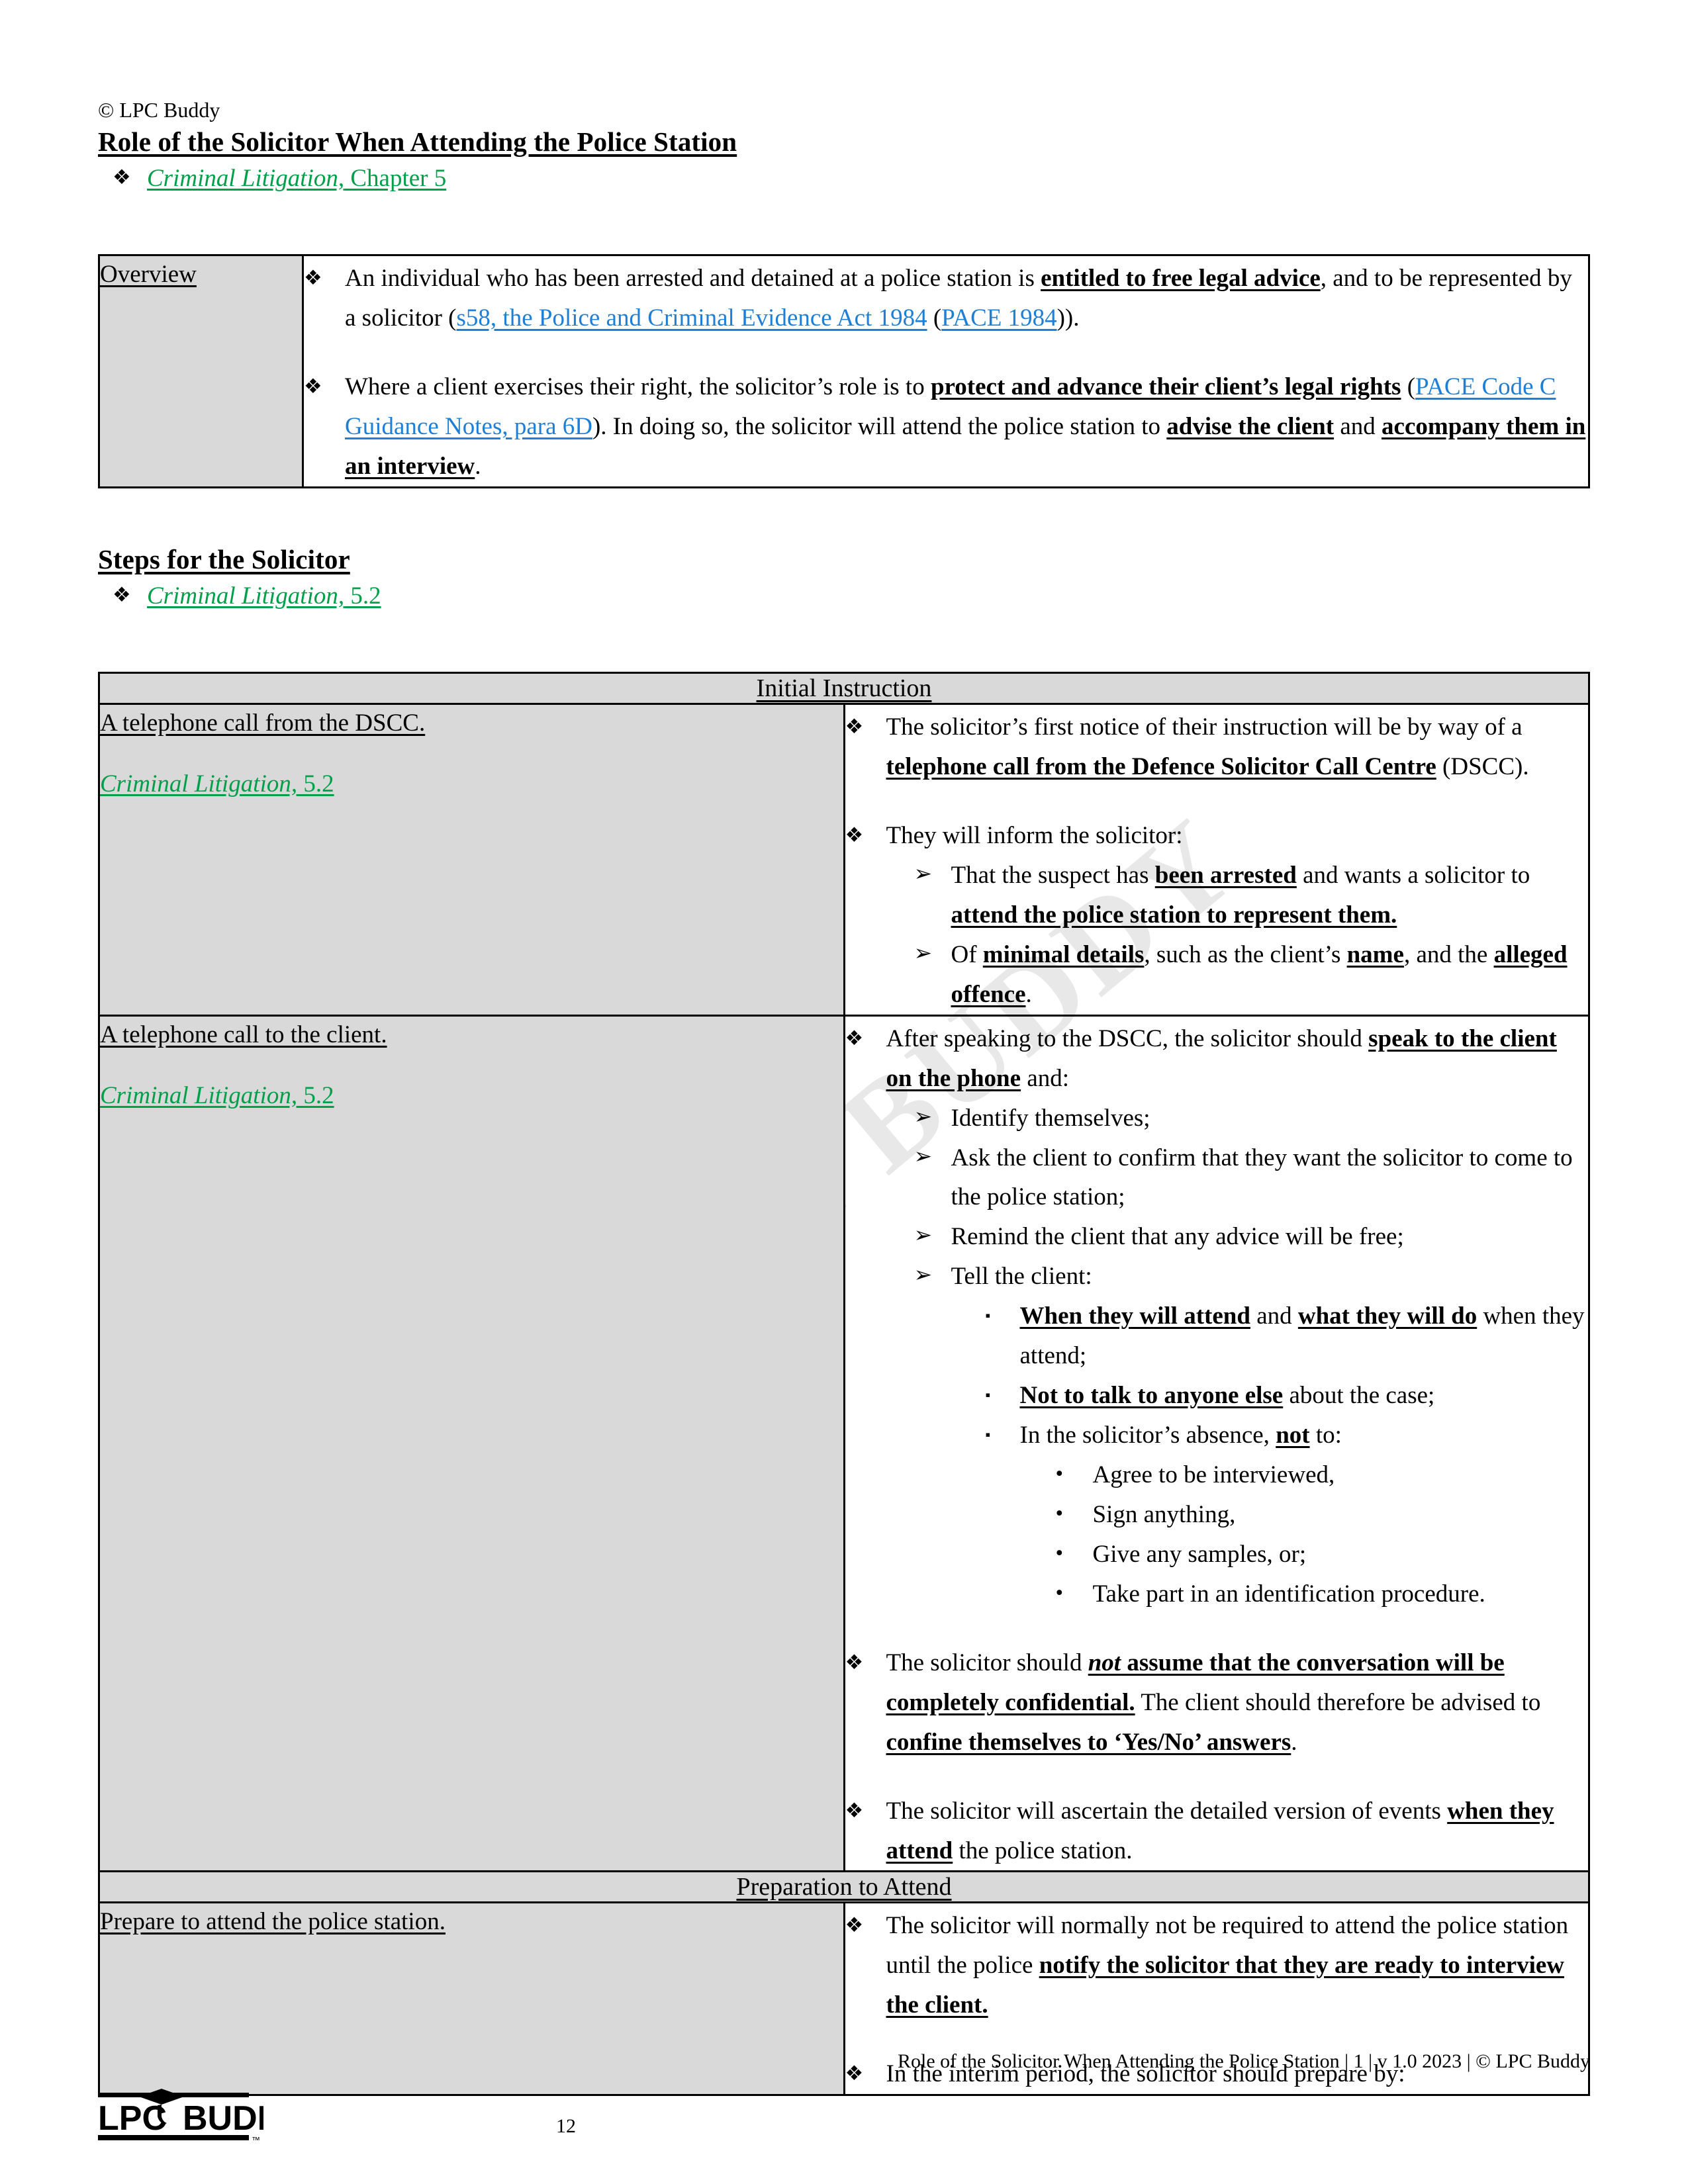 The height and width of the screenshot is (2184, 1688). I want to click on emphasis-bold-underline: entitled to free legal advice, so click(1181, 279).